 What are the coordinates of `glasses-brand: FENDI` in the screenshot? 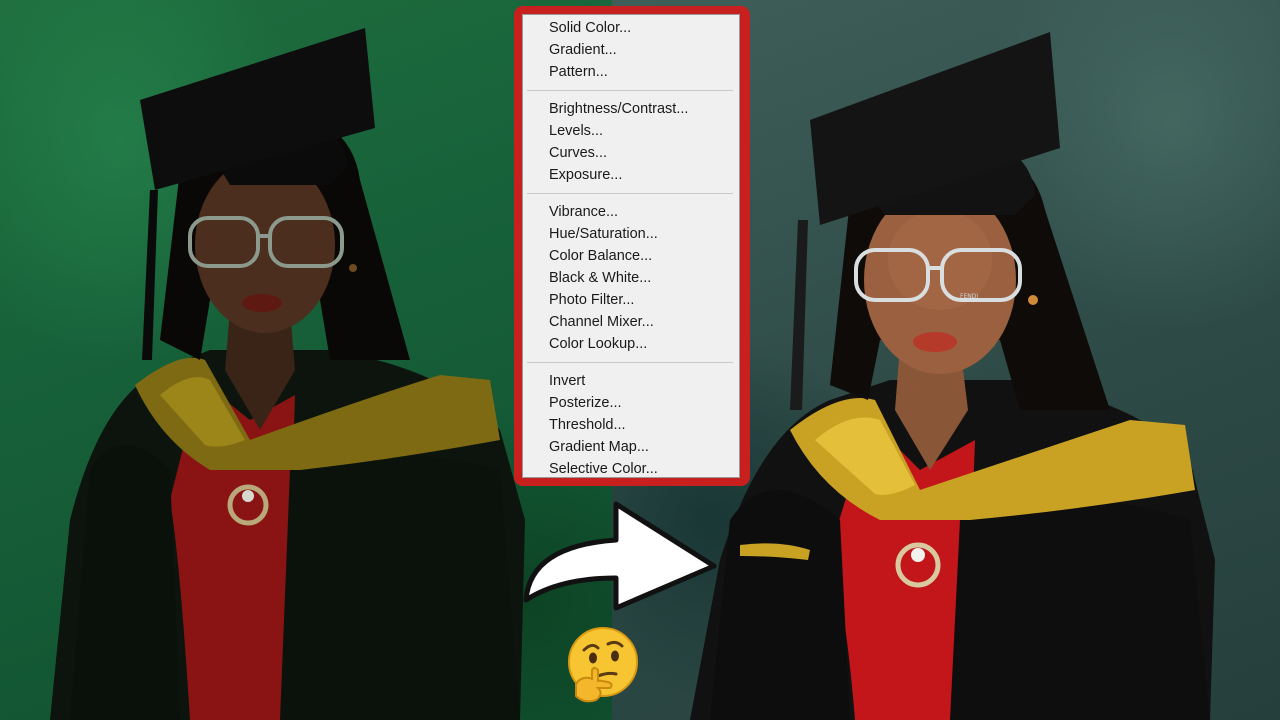 It's located at (969, 296).